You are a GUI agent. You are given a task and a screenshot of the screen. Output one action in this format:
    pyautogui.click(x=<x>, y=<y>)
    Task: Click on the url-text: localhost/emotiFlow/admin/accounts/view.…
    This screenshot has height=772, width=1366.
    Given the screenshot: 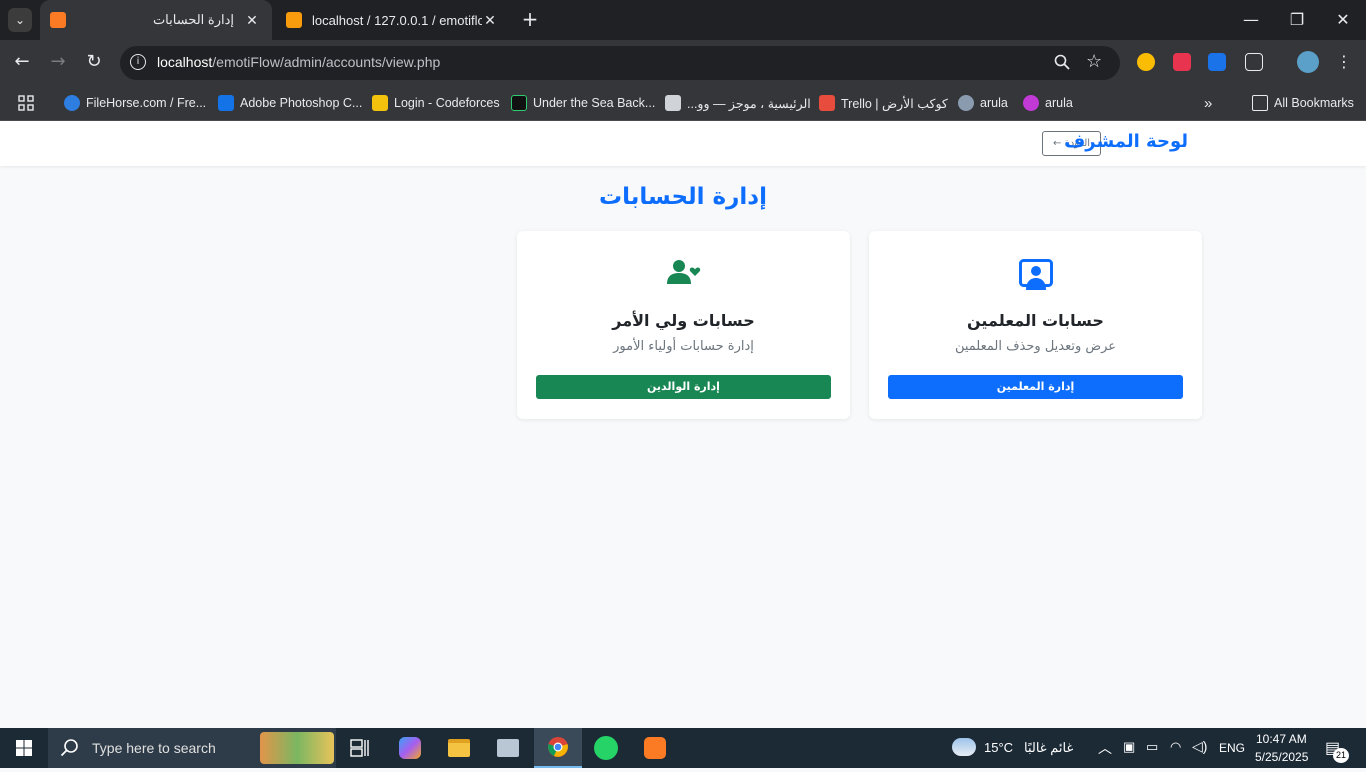 What is the action you would take?
    pyautogui.click(x=298, y=62)
    